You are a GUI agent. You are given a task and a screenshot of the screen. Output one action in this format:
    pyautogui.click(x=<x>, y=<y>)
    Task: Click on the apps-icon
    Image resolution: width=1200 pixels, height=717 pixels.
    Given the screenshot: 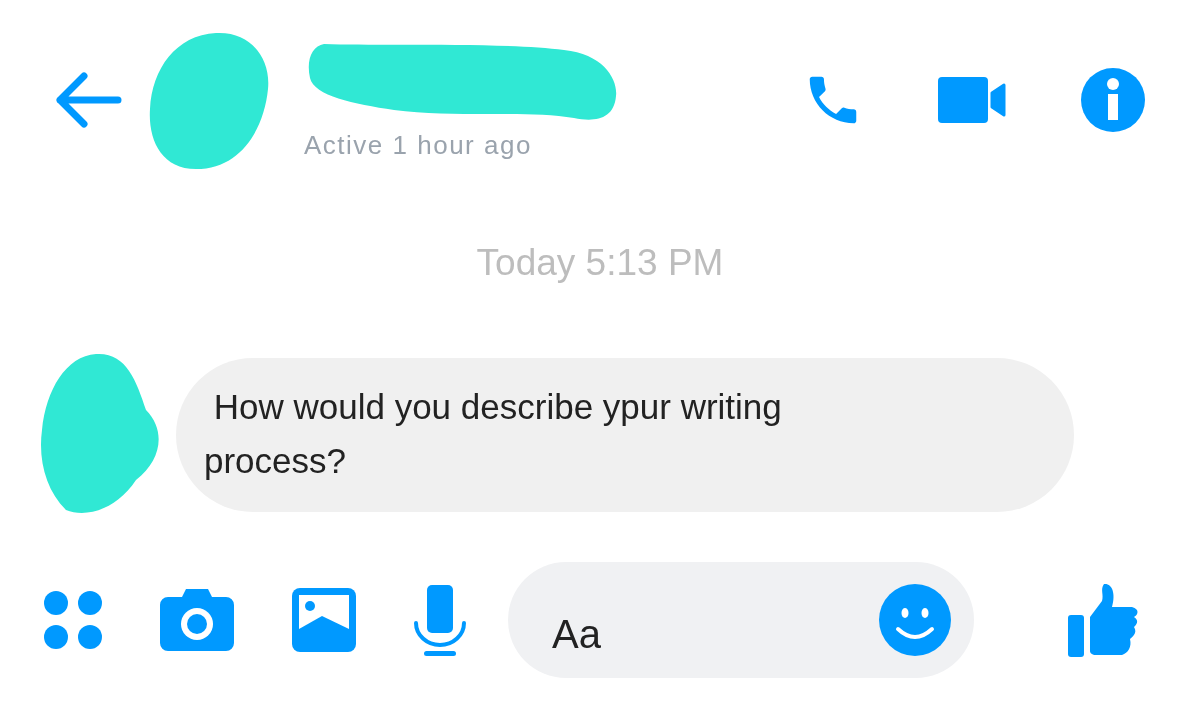 What is the action you would take?
    pyautogui.click(x=73, y=620)
    